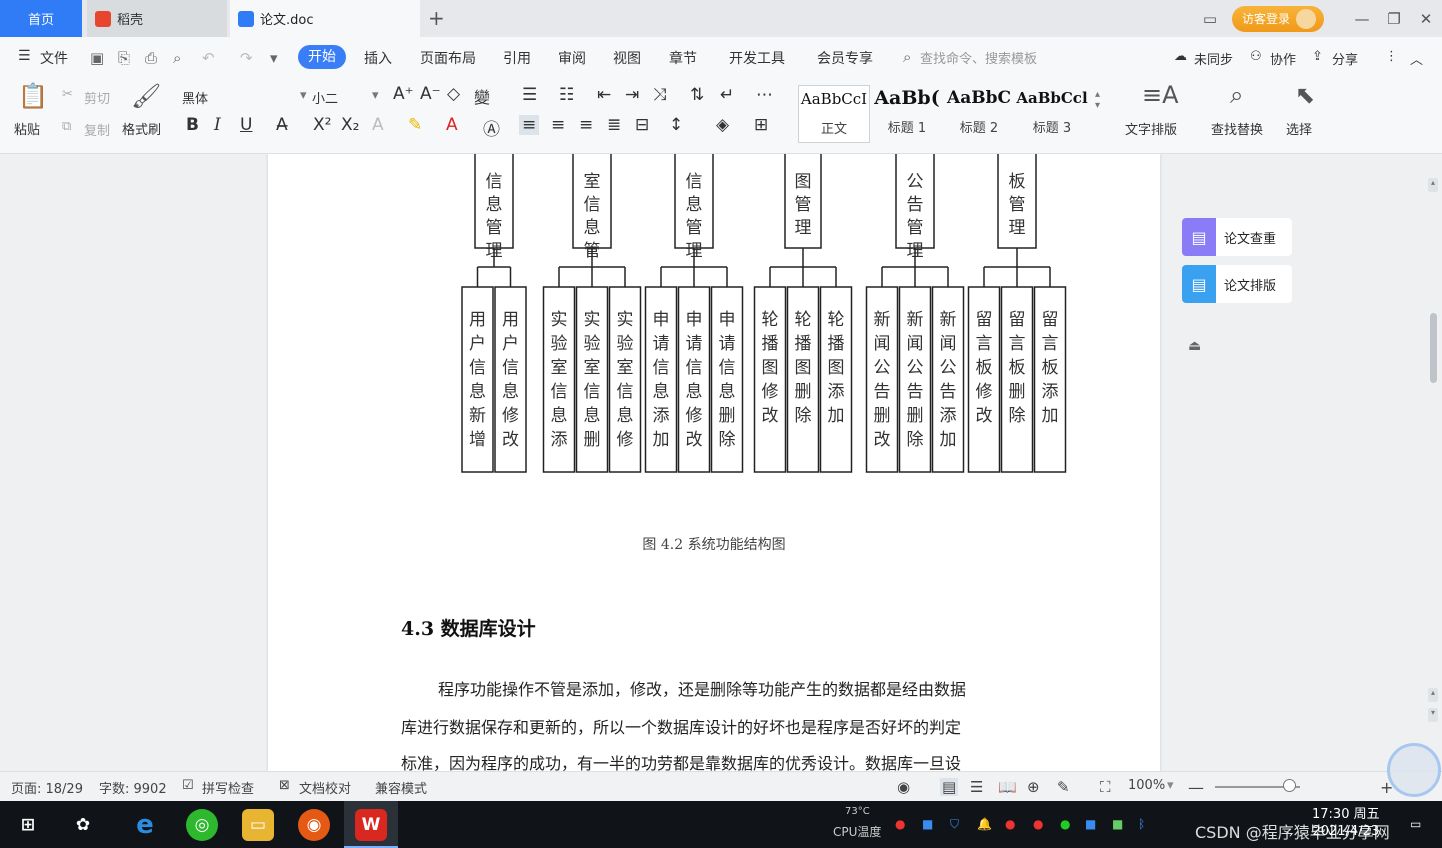 The height and width of the screenshot is (848, 1442). I want to click on spell-check-button: 拼写检查, so click(228, 787).